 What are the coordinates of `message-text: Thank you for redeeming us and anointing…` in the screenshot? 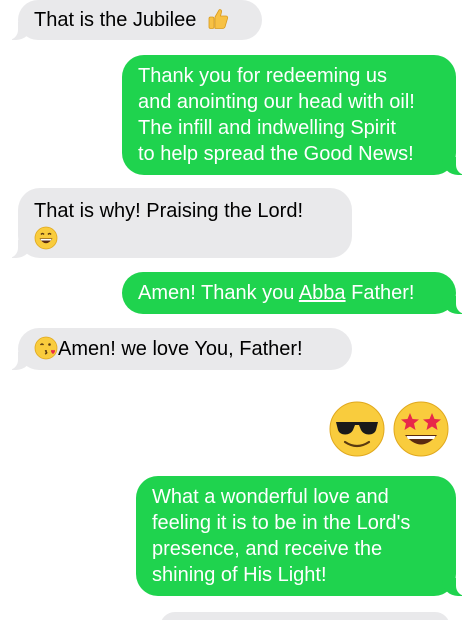 It's located at (276, 115).